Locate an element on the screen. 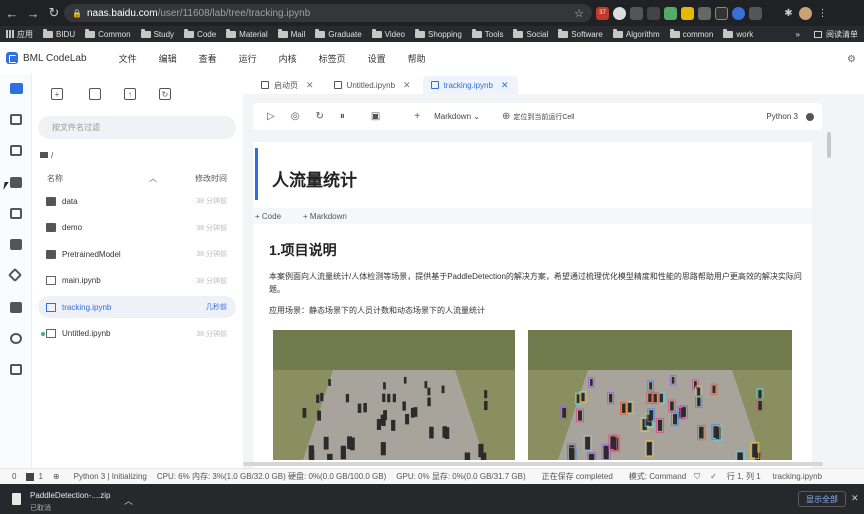 This screenshot has height=514, width=864. upload-icon: ↑ is located at coordinates (130, 94).